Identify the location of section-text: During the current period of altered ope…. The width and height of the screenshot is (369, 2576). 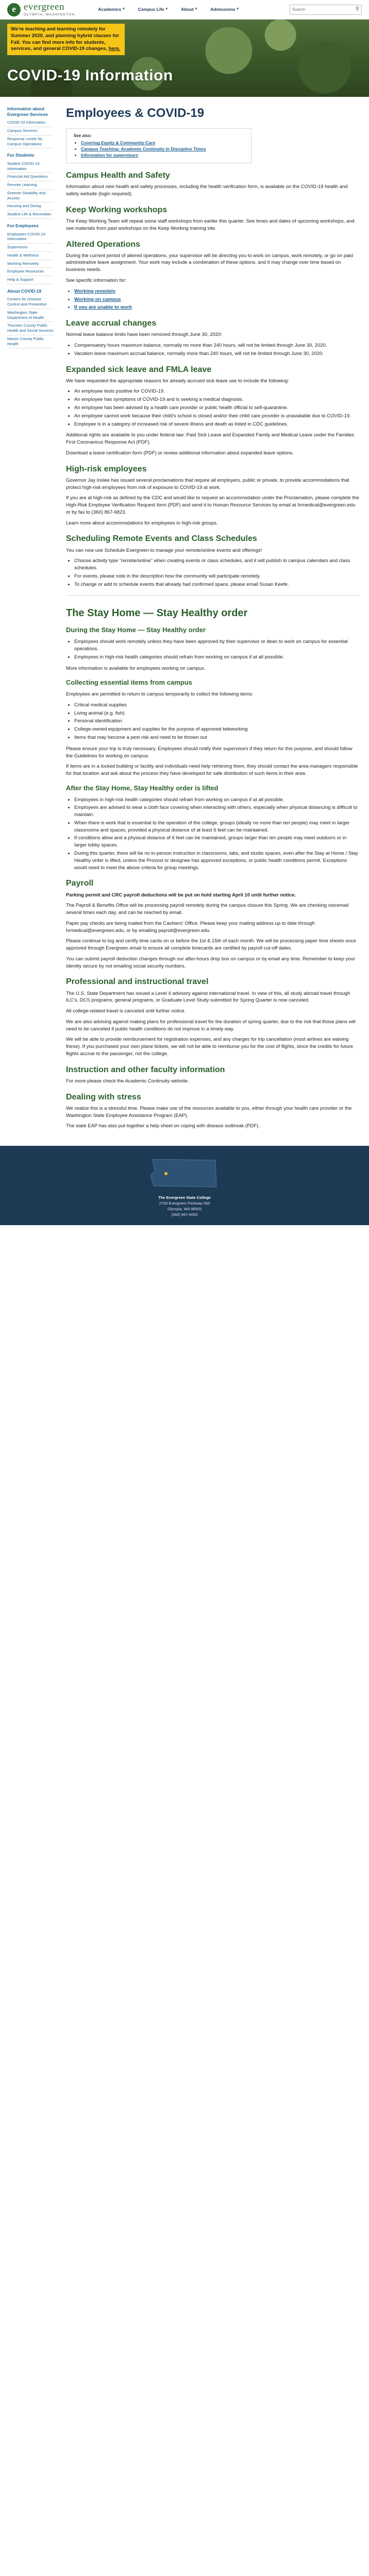
(209, 262).